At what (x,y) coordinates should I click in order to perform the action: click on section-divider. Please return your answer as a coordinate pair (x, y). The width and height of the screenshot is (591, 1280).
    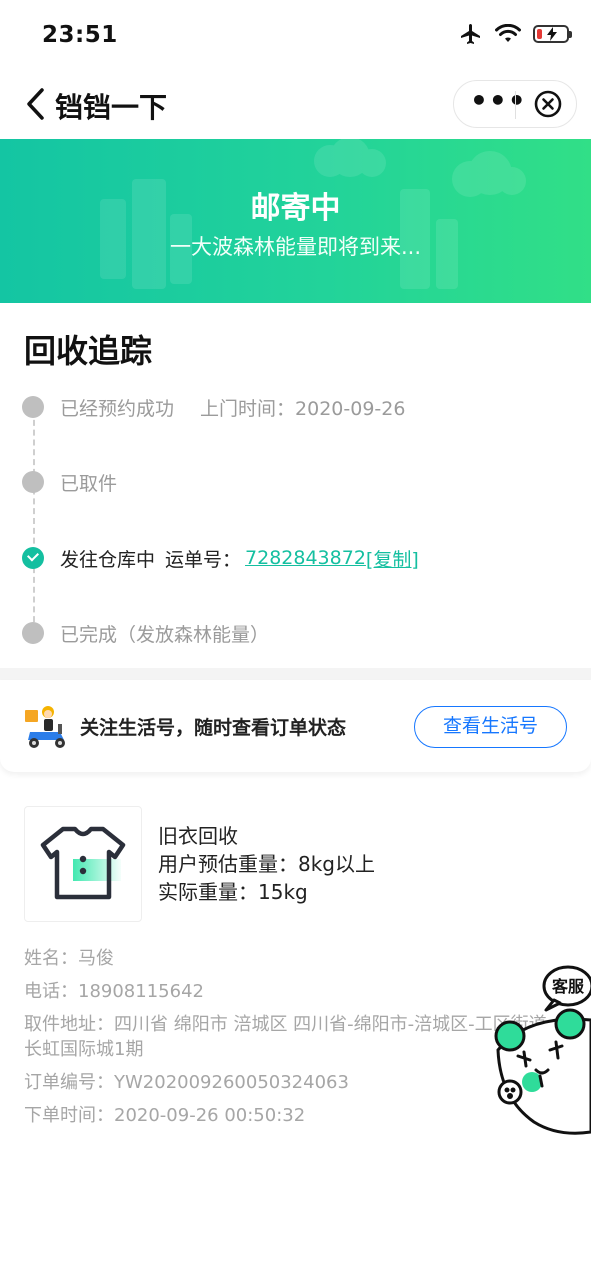
    Looking at the image, I should click on (295, 674).